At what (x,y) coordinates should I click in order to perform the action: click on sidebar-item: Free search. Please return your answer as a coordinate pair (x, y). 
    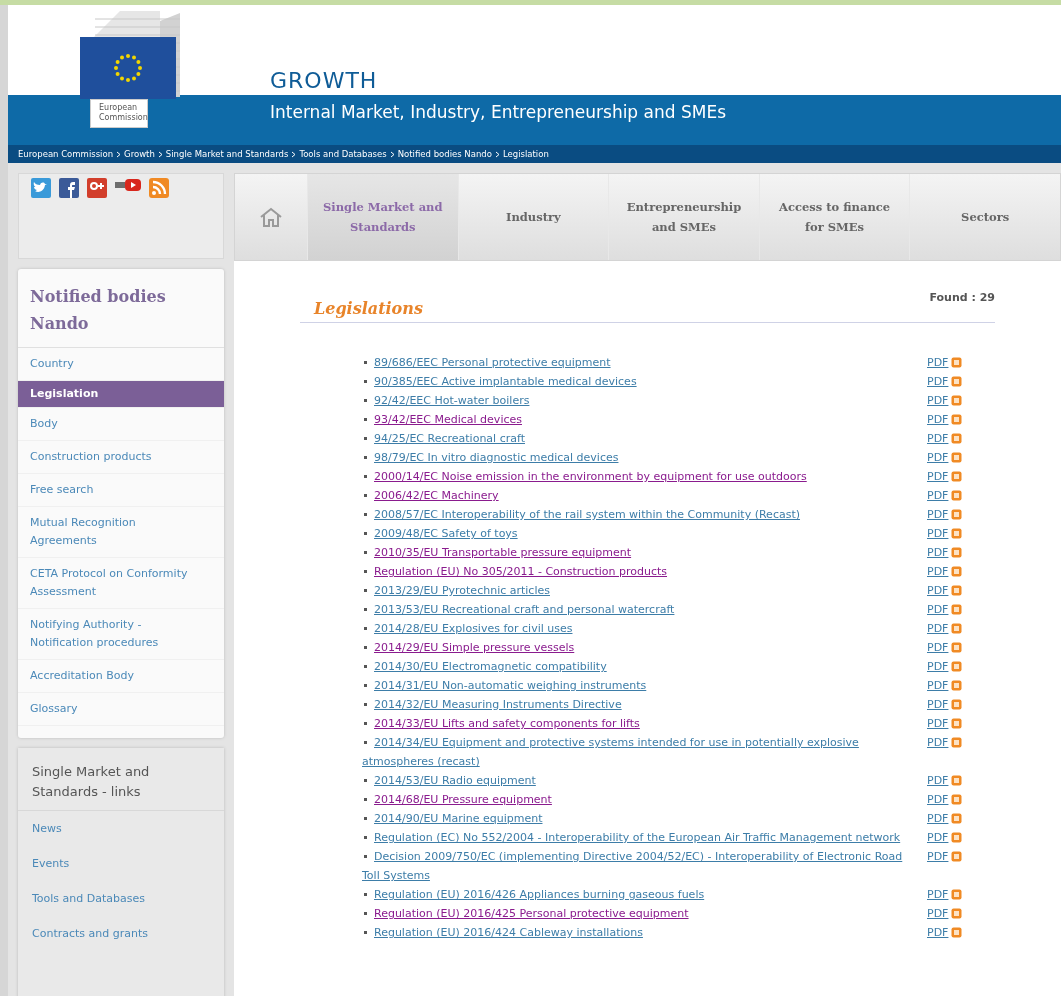
    Looking at the image, I should click on (121, 490).